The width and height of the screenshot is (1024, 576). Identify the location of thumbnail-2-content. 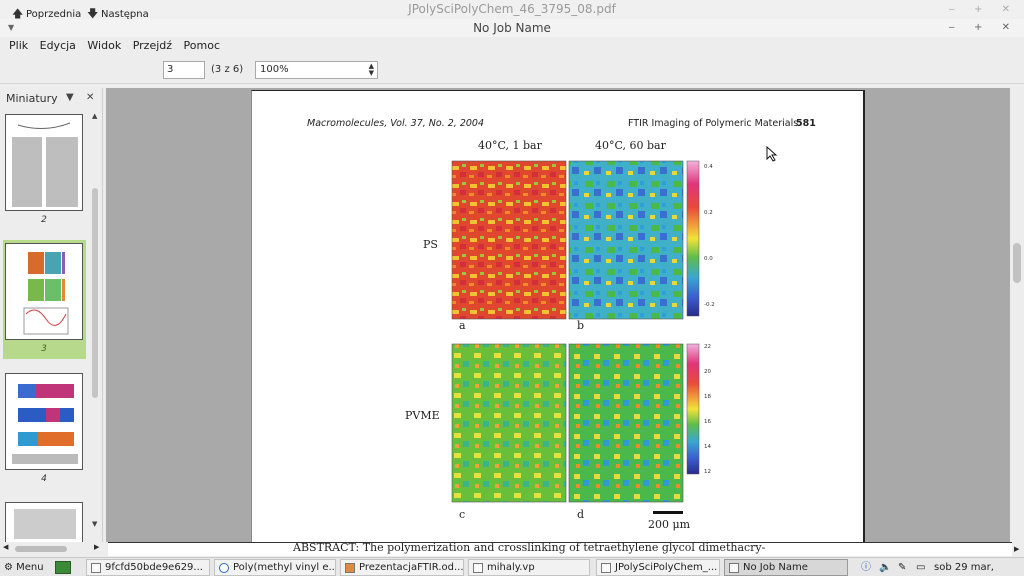
(45, 164).